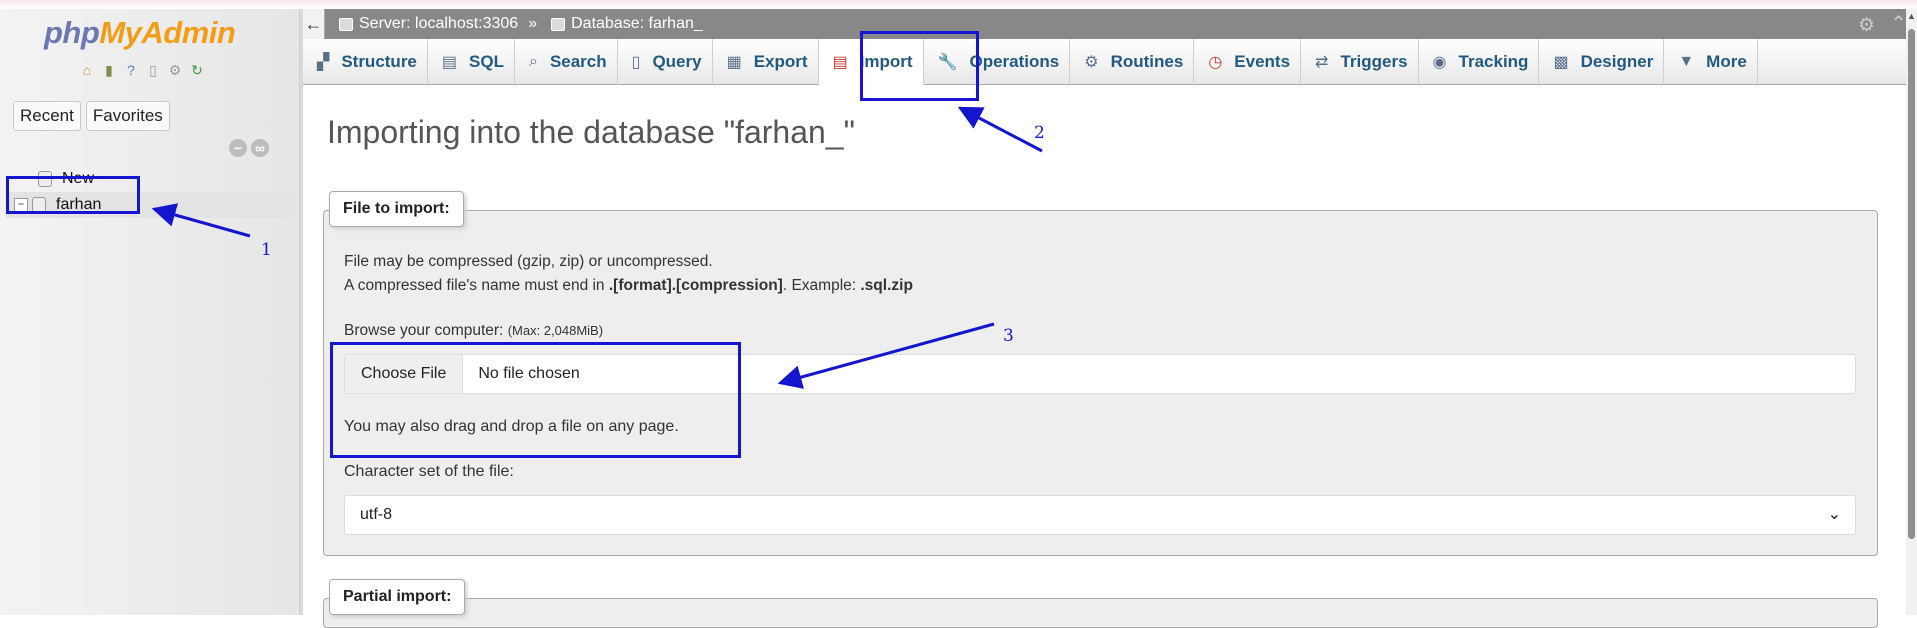 This screenshot has height=628, width=1917. What do you see at coordinates (142, 70) in the screenshot?
I see `sidebar-icon-row: ⌂ ▮ ? ▯ ⚙ ↻` at bounding box center [142, 70].